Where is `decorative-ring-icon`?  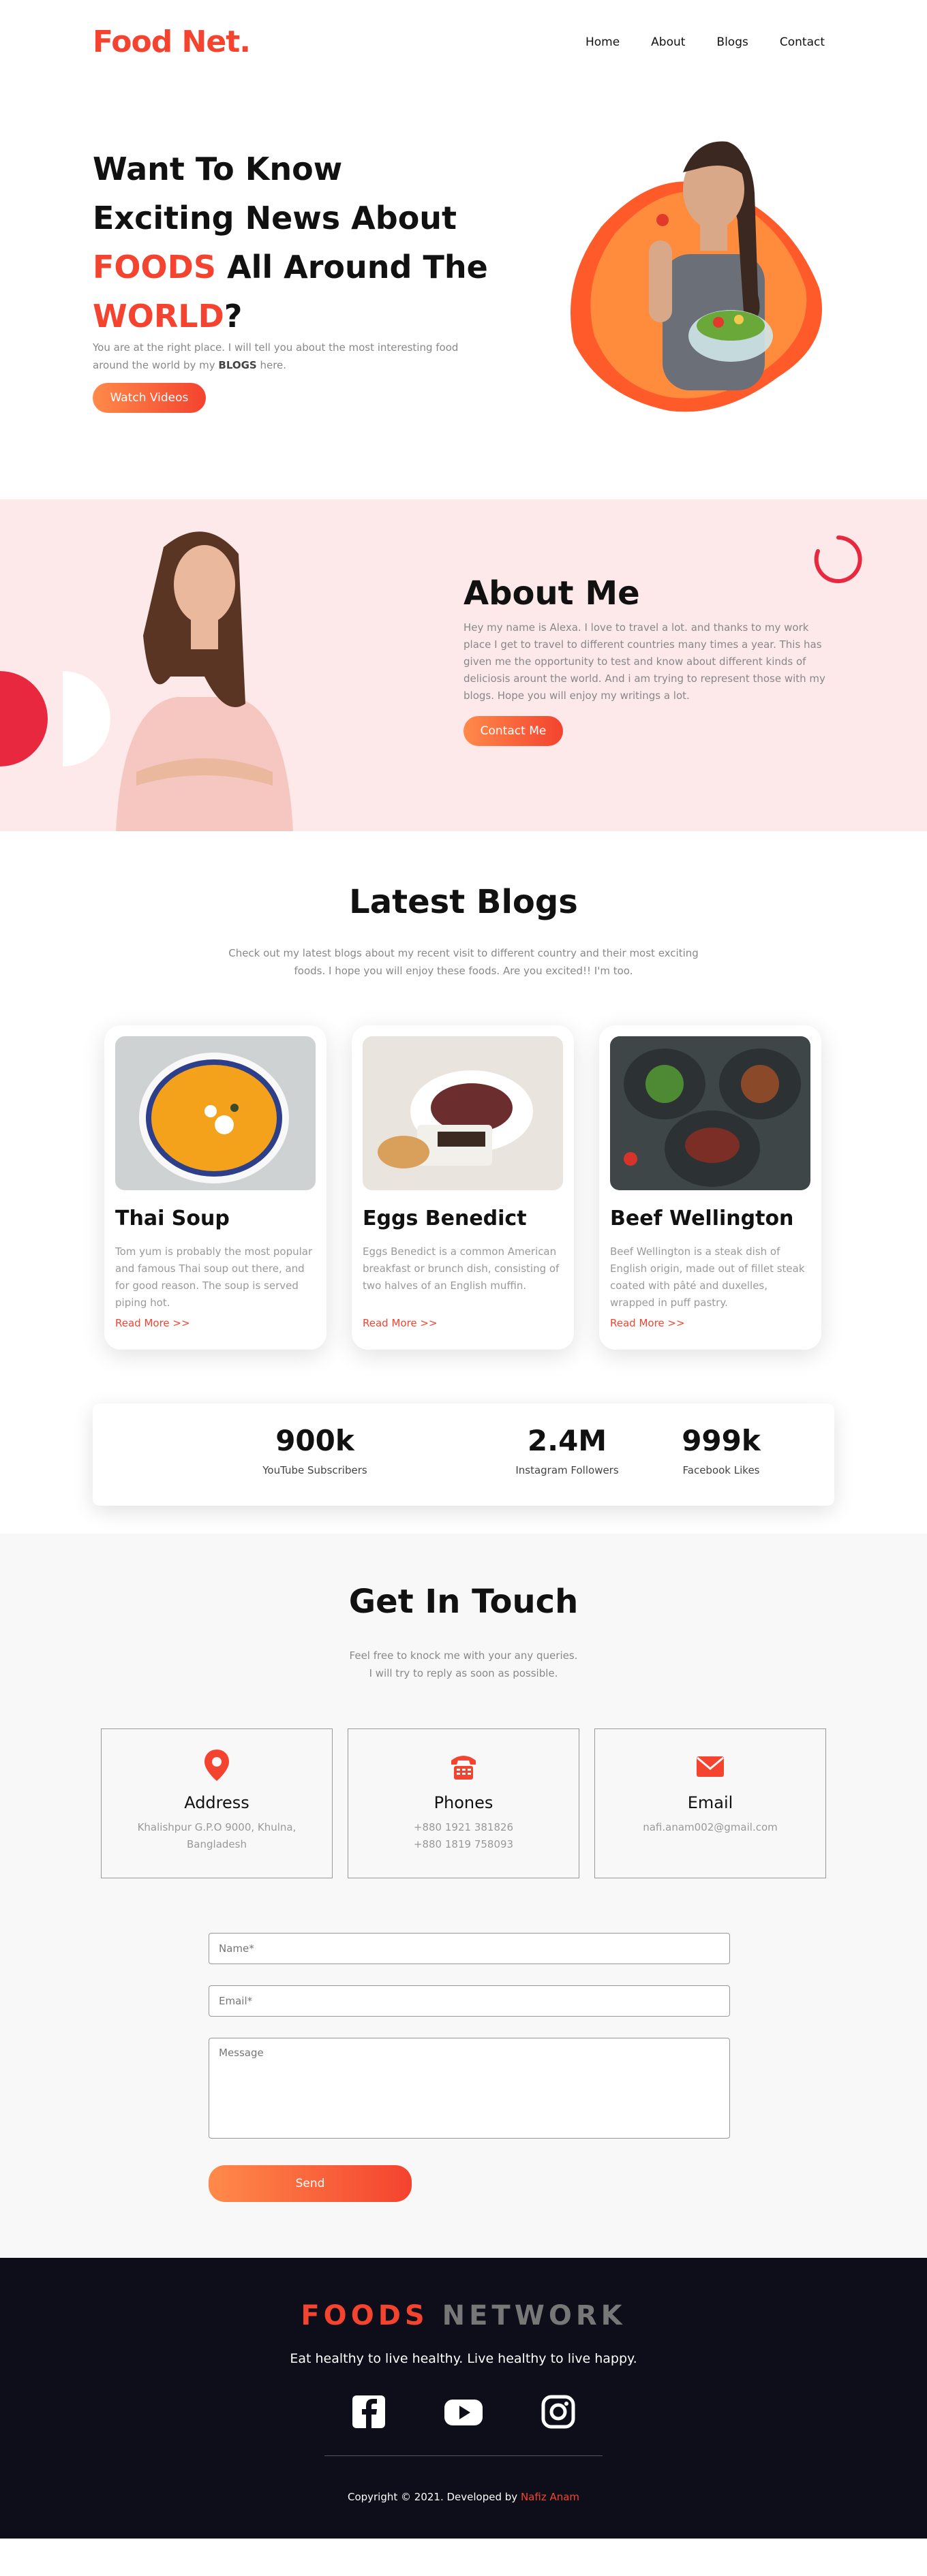 decorative-ring-icon is located at coordinates (838, 559).